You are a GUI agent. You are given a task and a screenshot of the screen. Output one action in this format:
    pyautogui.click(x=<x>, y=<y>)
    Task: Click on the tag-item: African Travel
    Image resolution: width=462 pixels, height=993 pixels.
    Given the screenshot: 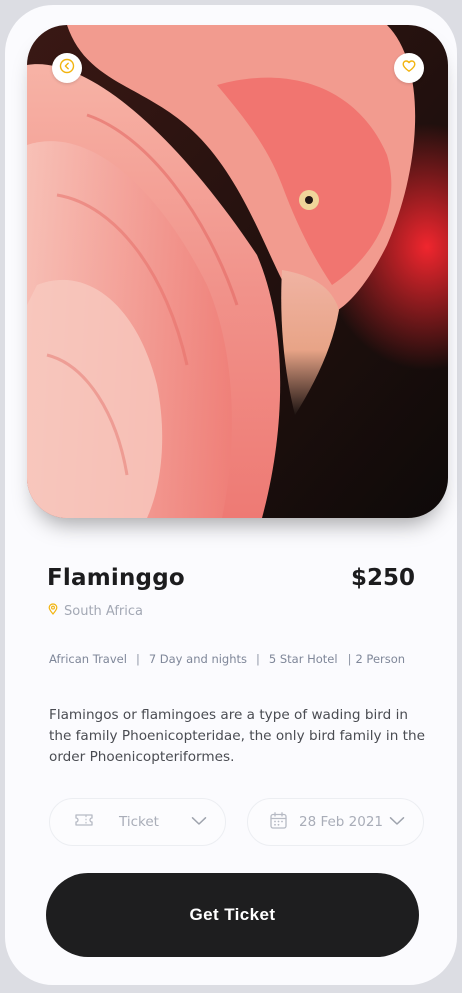 What is the action you would take?
    pyautogui.click(x=88, y=659)
    